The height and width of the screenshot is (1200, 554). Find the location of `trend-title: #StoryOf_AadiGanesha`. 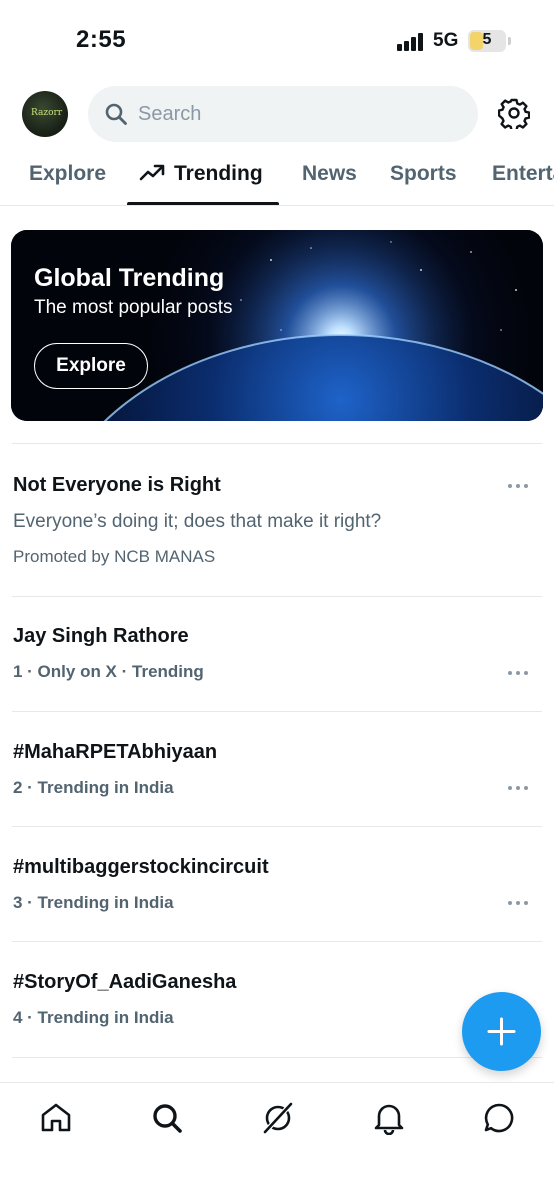

trend-title: #StoryOf_AadiGanesha is located at coordinates (125, 982).